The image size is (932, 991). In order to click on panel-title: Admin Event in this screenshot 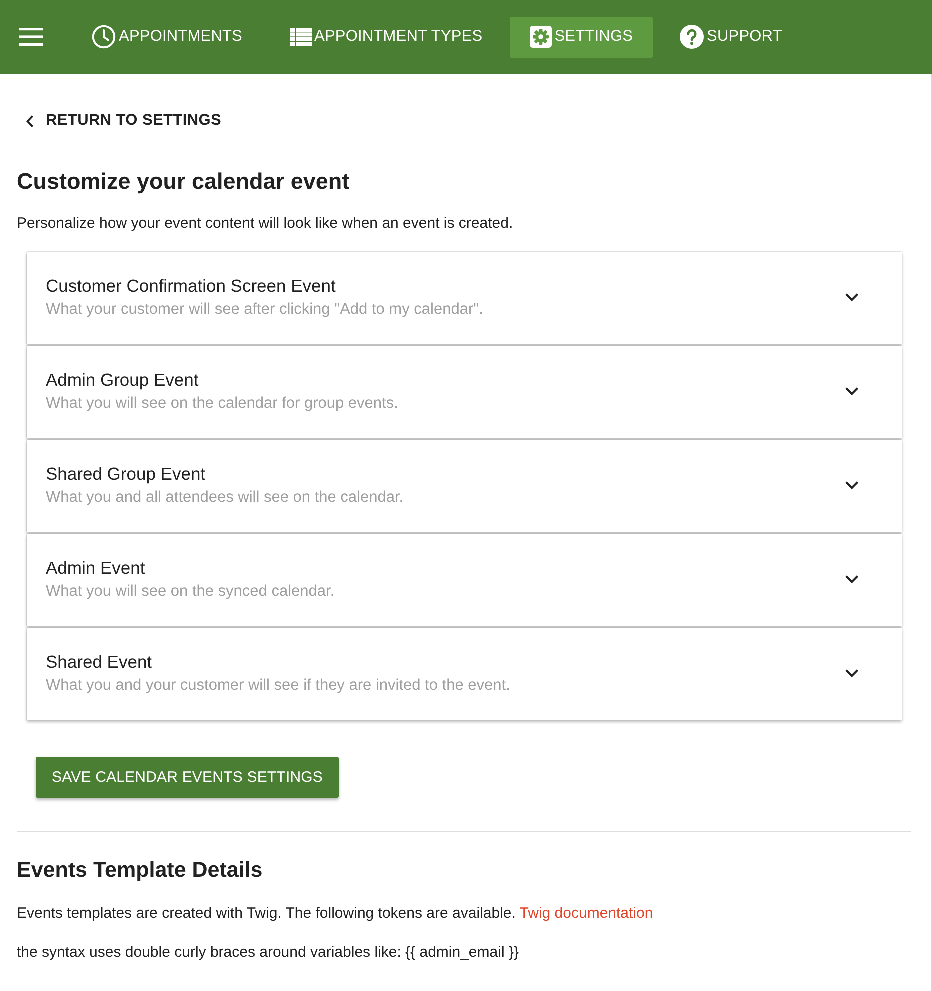, I will do `click(96, 568)`.